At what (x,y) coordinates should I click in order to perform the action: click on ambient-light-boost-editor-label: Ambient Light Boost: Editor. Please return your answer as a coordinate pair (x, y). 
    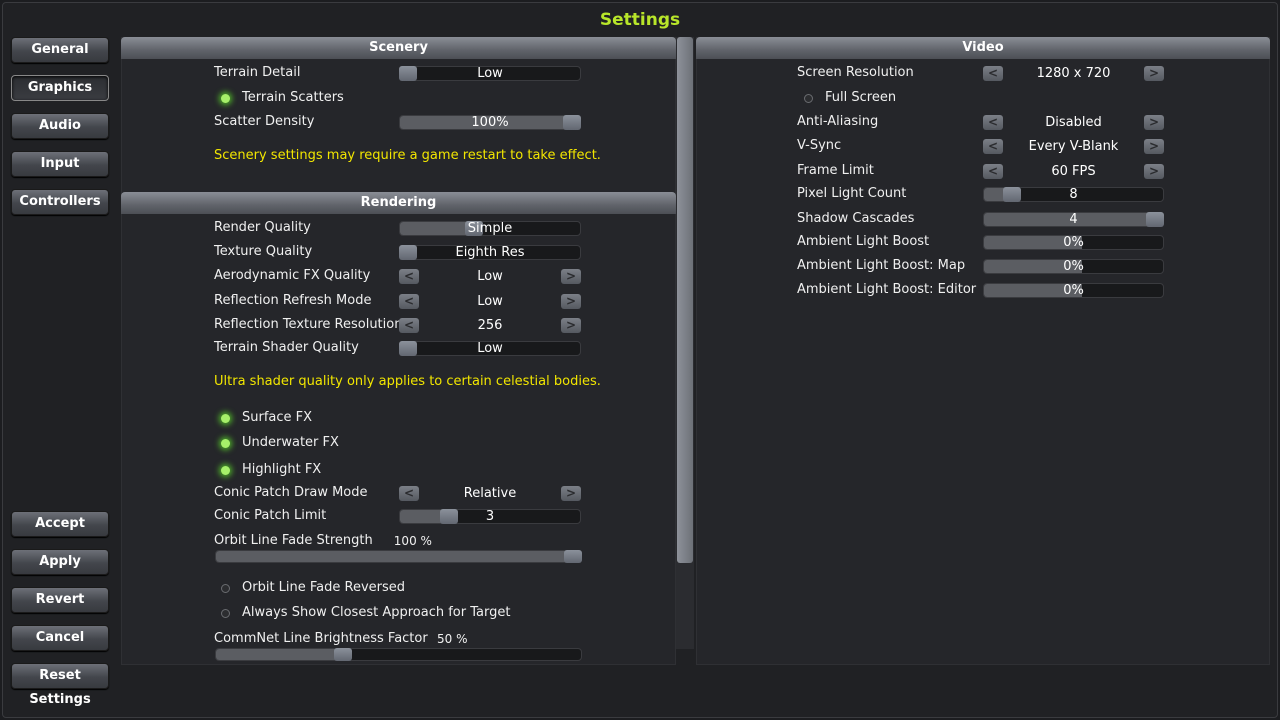
    Looking at the image, I should click on (887, 289).